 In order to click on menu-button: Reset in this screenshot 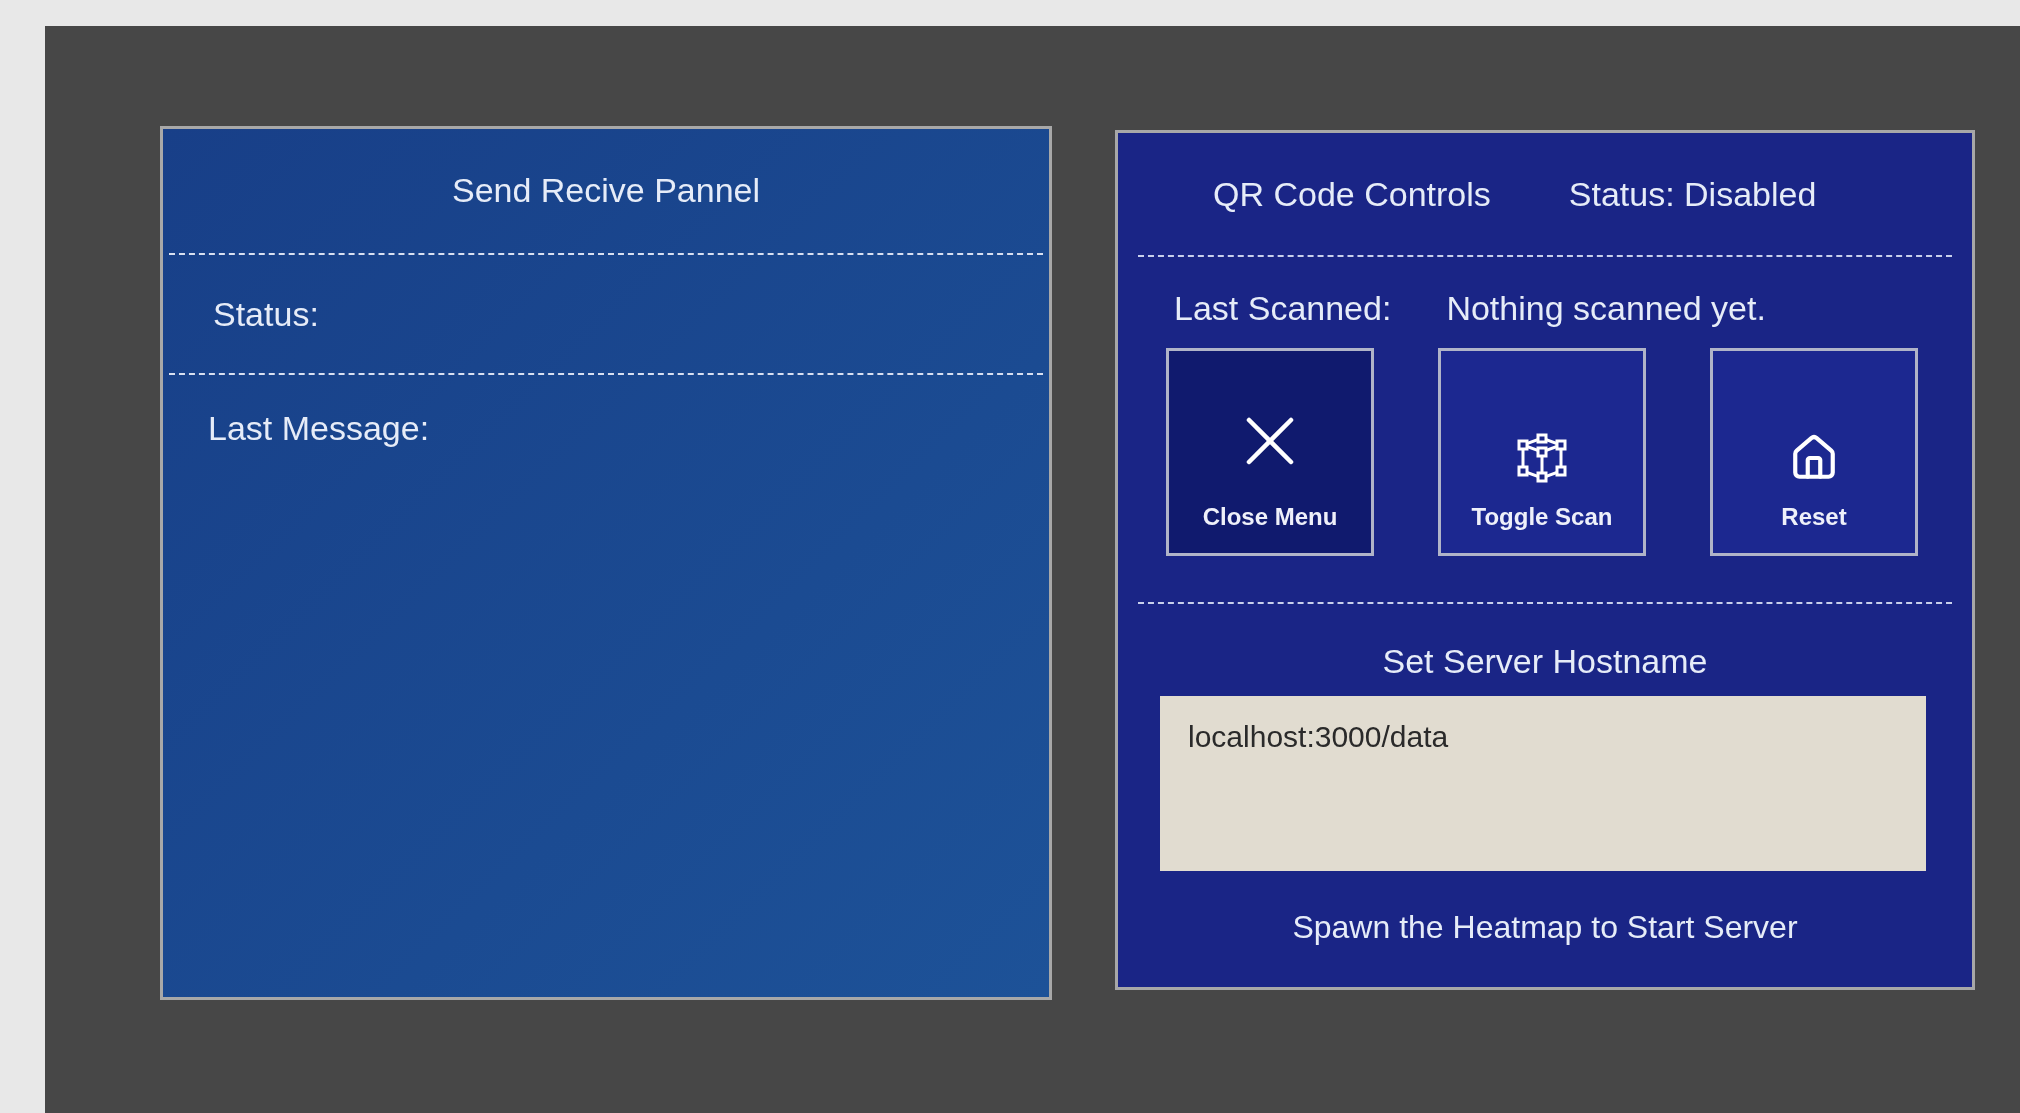, I will do `click(1814, 452)`.